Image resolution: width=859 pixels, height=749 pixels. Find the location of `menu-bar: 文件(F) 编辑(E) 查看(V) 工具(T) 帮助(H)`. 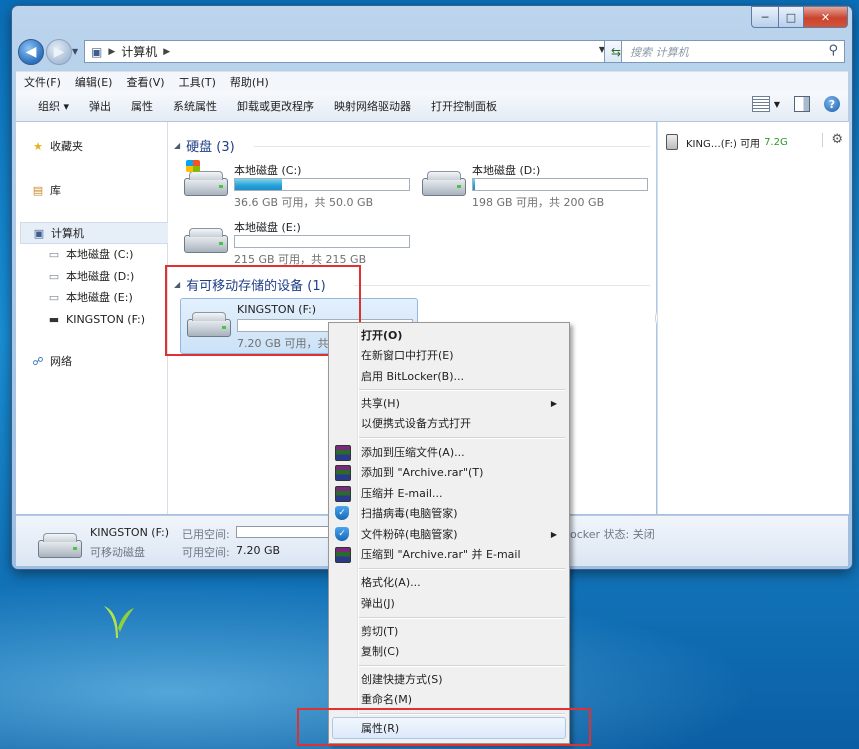

menu-bar: 文件(F) 编辑(E) 查看(V) 工具(T) 帮助(H) is located at coordinates (432, 81).